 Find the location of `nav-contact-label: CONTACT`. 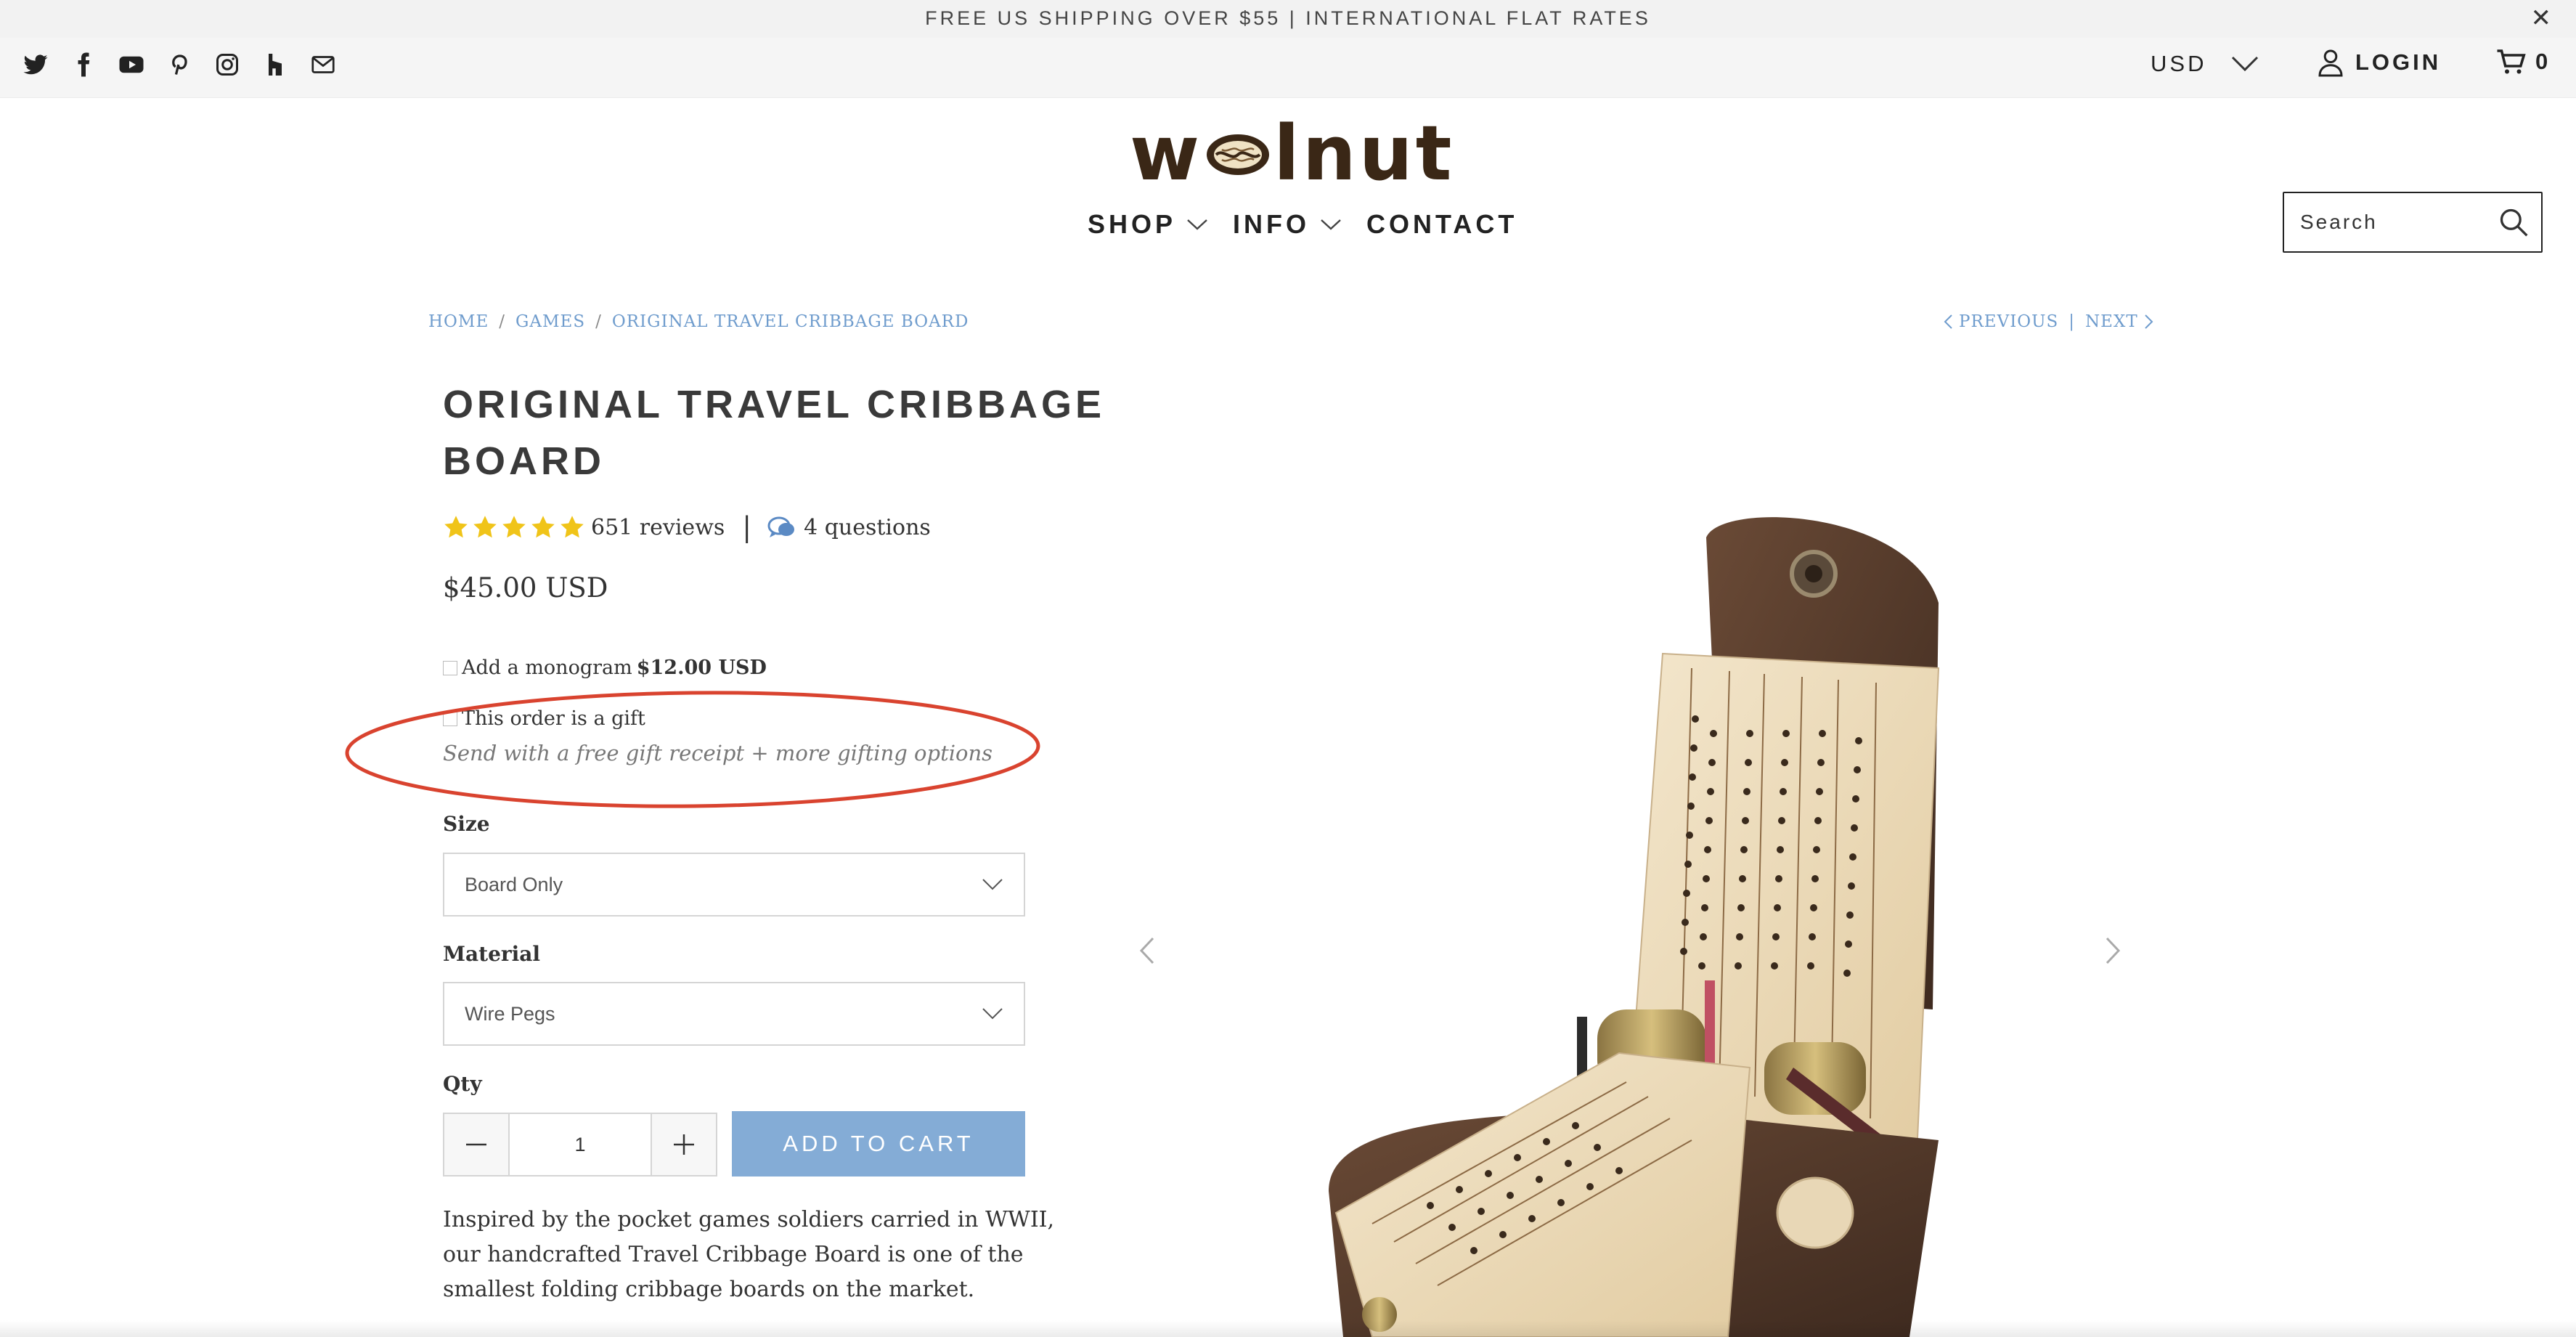

nav-contact-label: CONTACT is located at coordinates (1442, 224).